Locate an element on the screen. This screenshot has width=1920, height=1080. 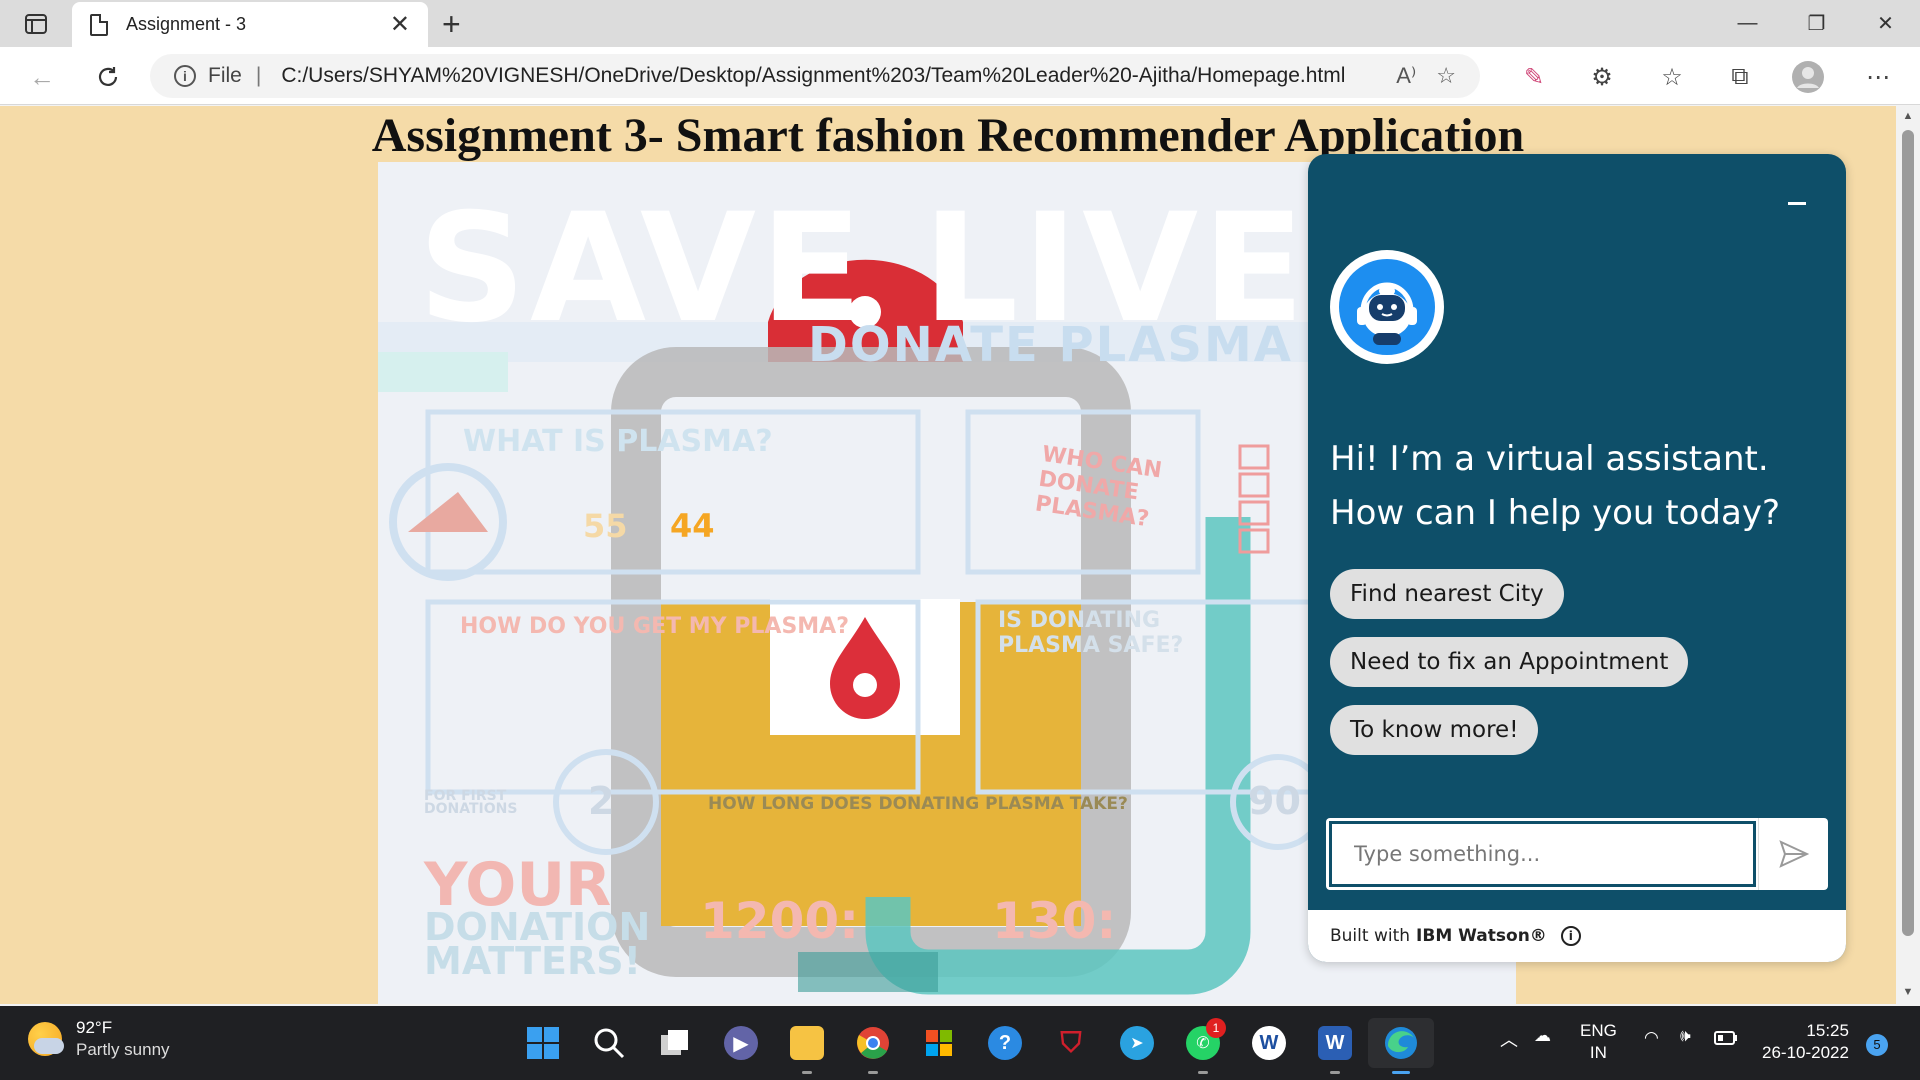
active-tab: Assignment - 3 ✕ is located at coordinates (250, 24).